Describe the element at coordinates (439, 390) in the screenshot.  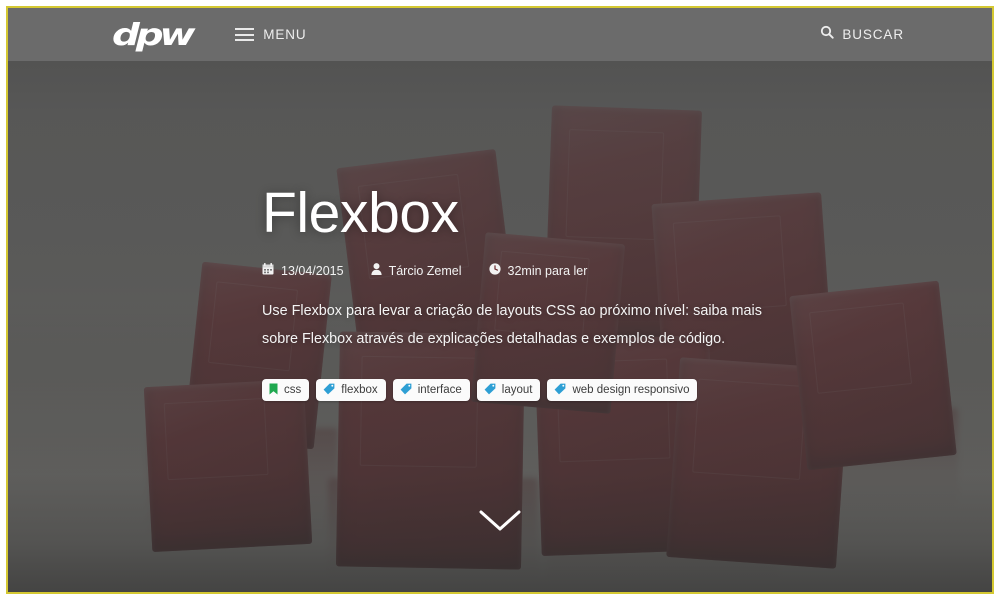
I see `tag-label: interface` at that location.